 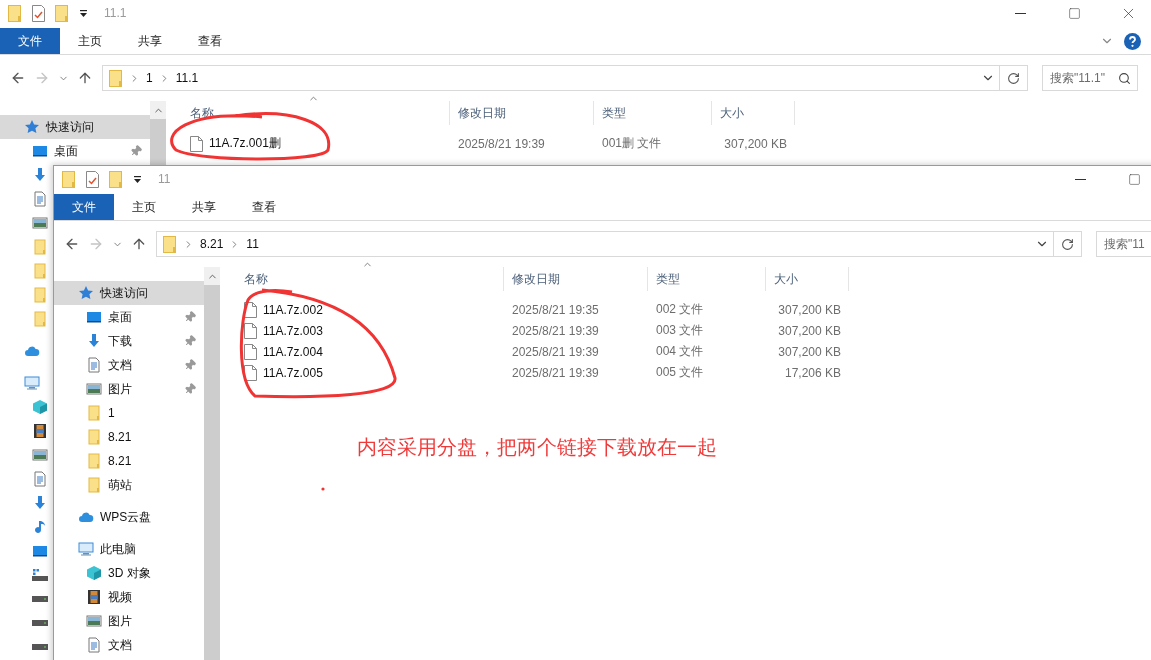 I want to click on nav-item: 萌站, so click(x=129, y=485).